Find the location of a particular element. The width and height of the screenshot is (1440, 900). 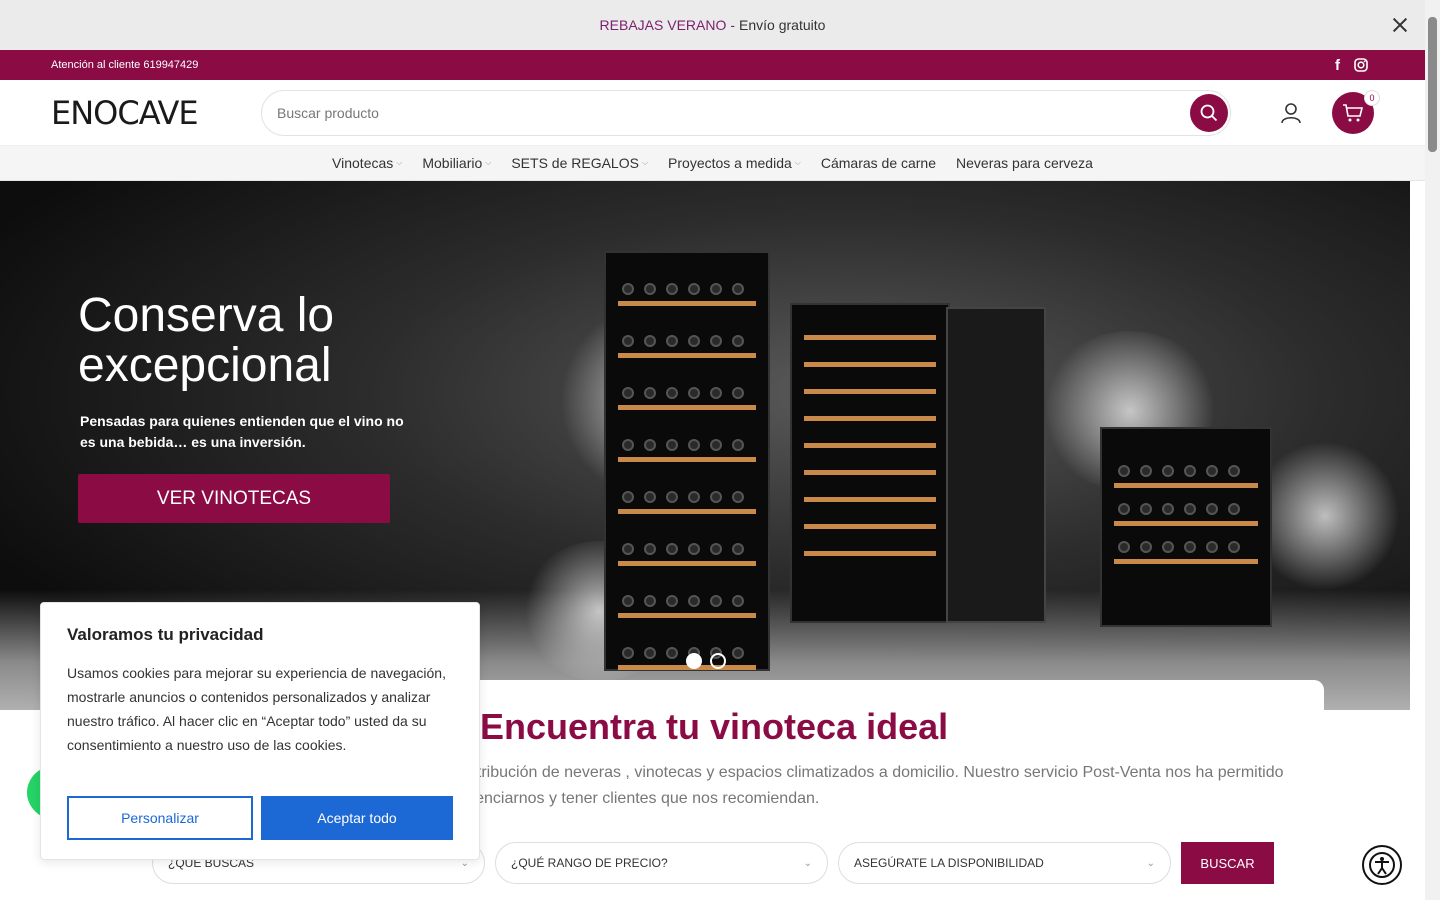

customer-service-text: Atención al cliente 619947429 is located at coordinates (125, 65).